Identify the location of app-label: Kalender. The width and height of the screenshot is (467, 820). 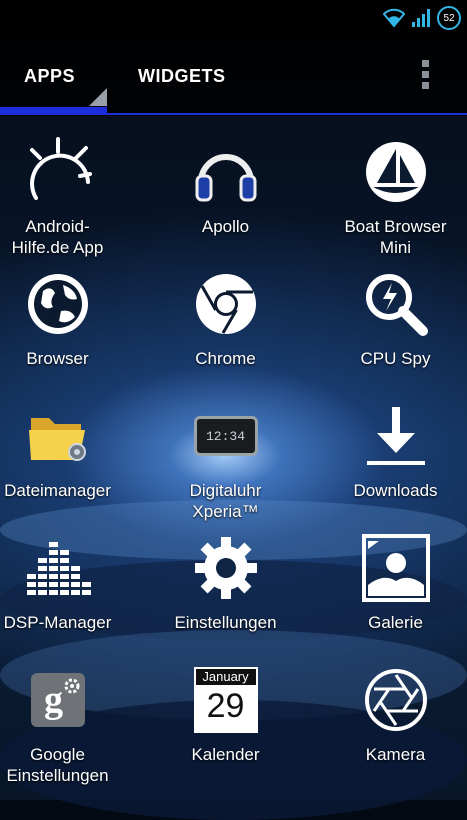
(225, 754).